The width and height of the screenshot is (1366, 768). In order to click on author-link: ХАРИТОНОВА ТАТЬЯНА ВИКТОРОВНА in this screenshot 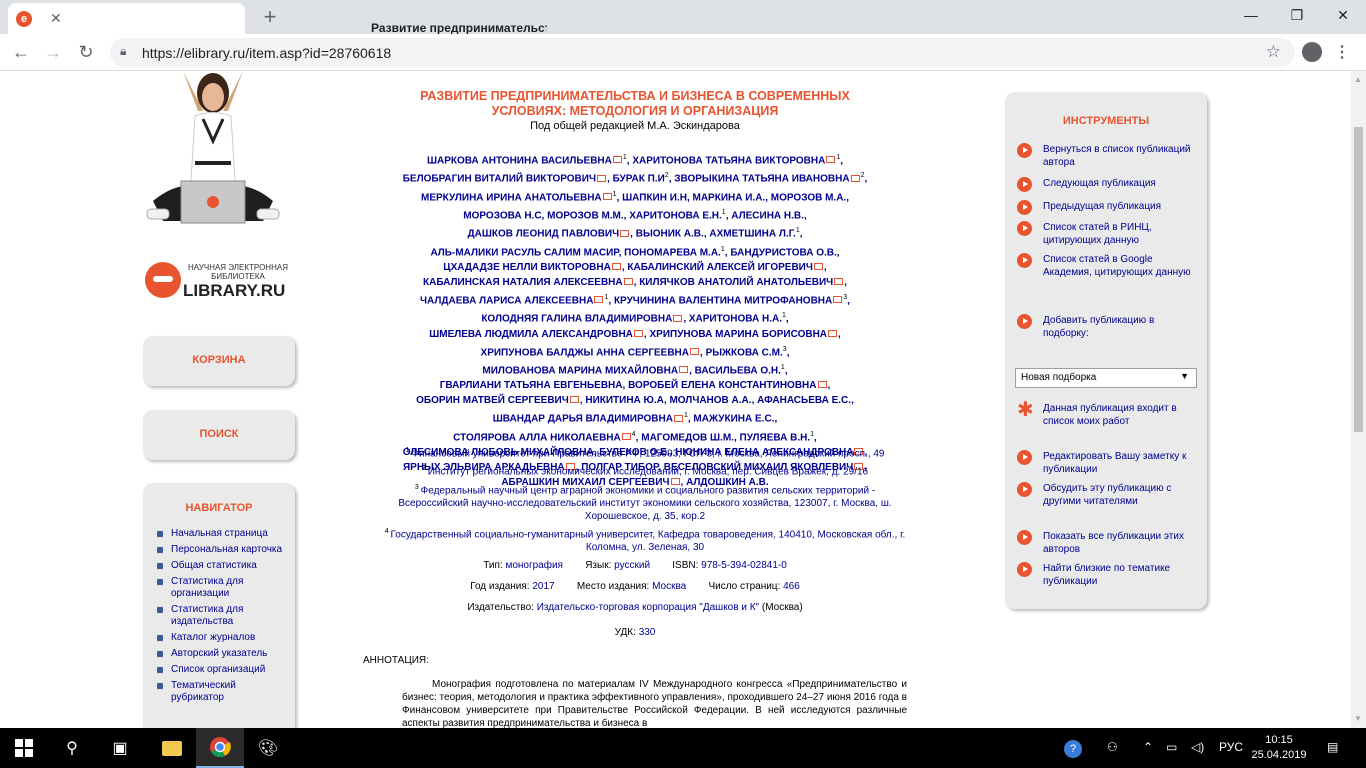, I will do `click(728, 160)`.